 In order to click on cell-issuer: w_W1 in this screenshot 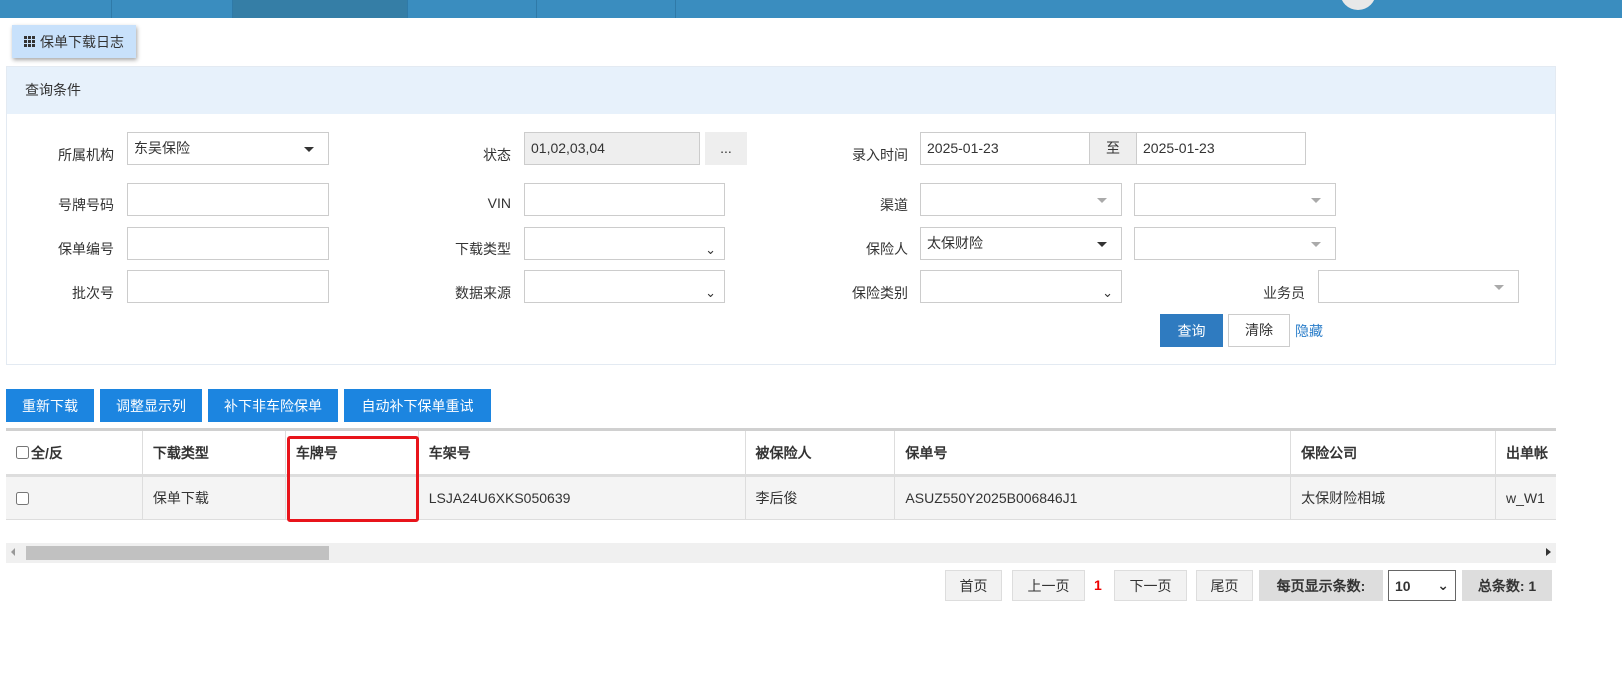, I will do `click(1525, 498)`.